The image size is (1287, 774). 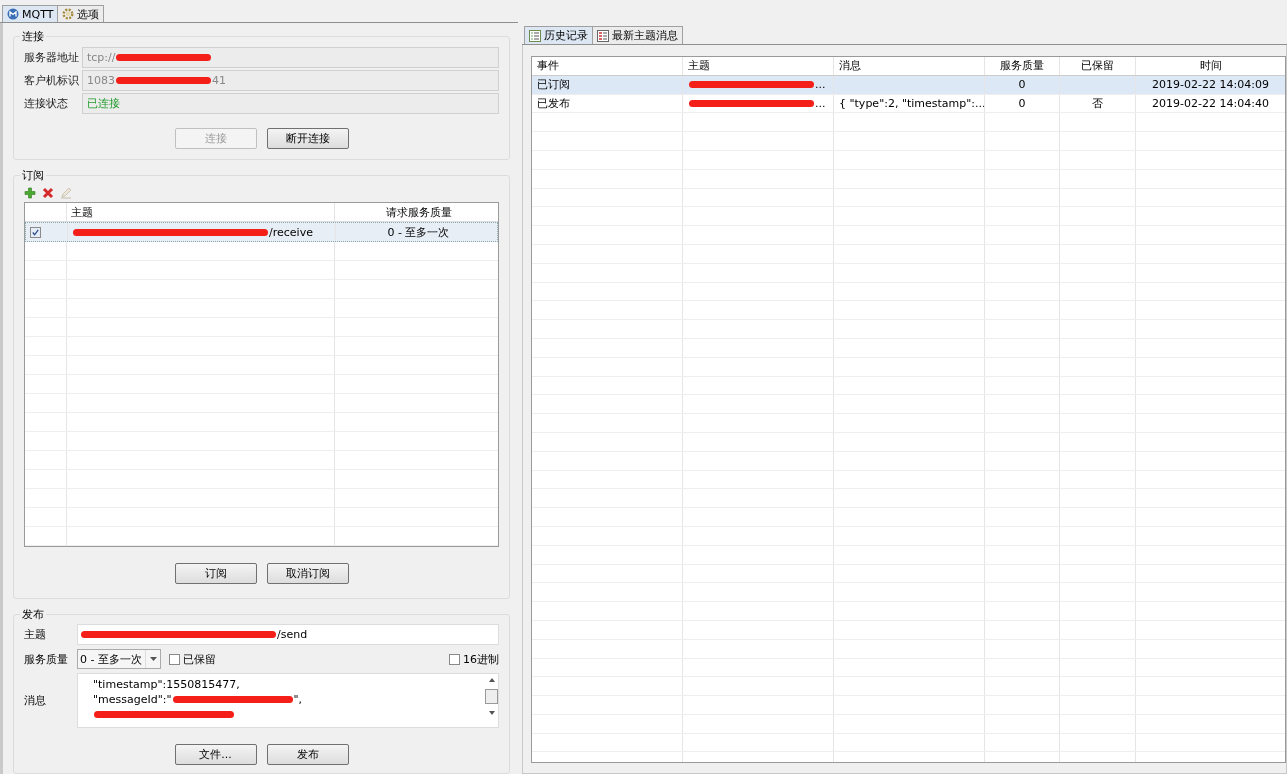 What do you see at coordinates (288, 700) in the screenshot?
I see `message-field: "timestamp":1550815477, "messageId":" ",` at bounding box center [288, 700].